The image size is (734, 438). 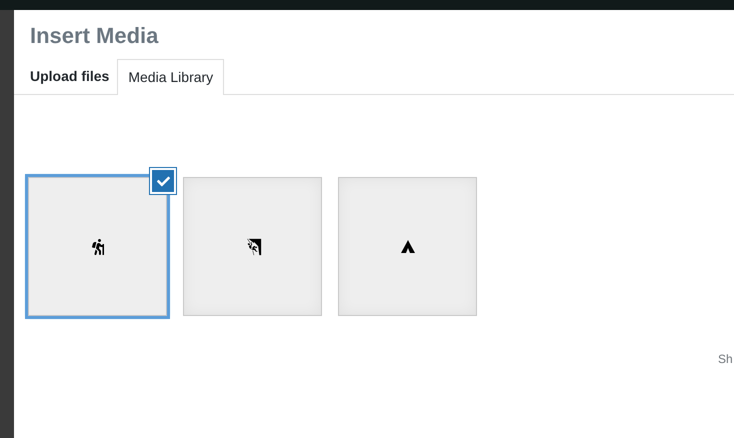 I want to click on check-badge, so click(x=163, y=181).